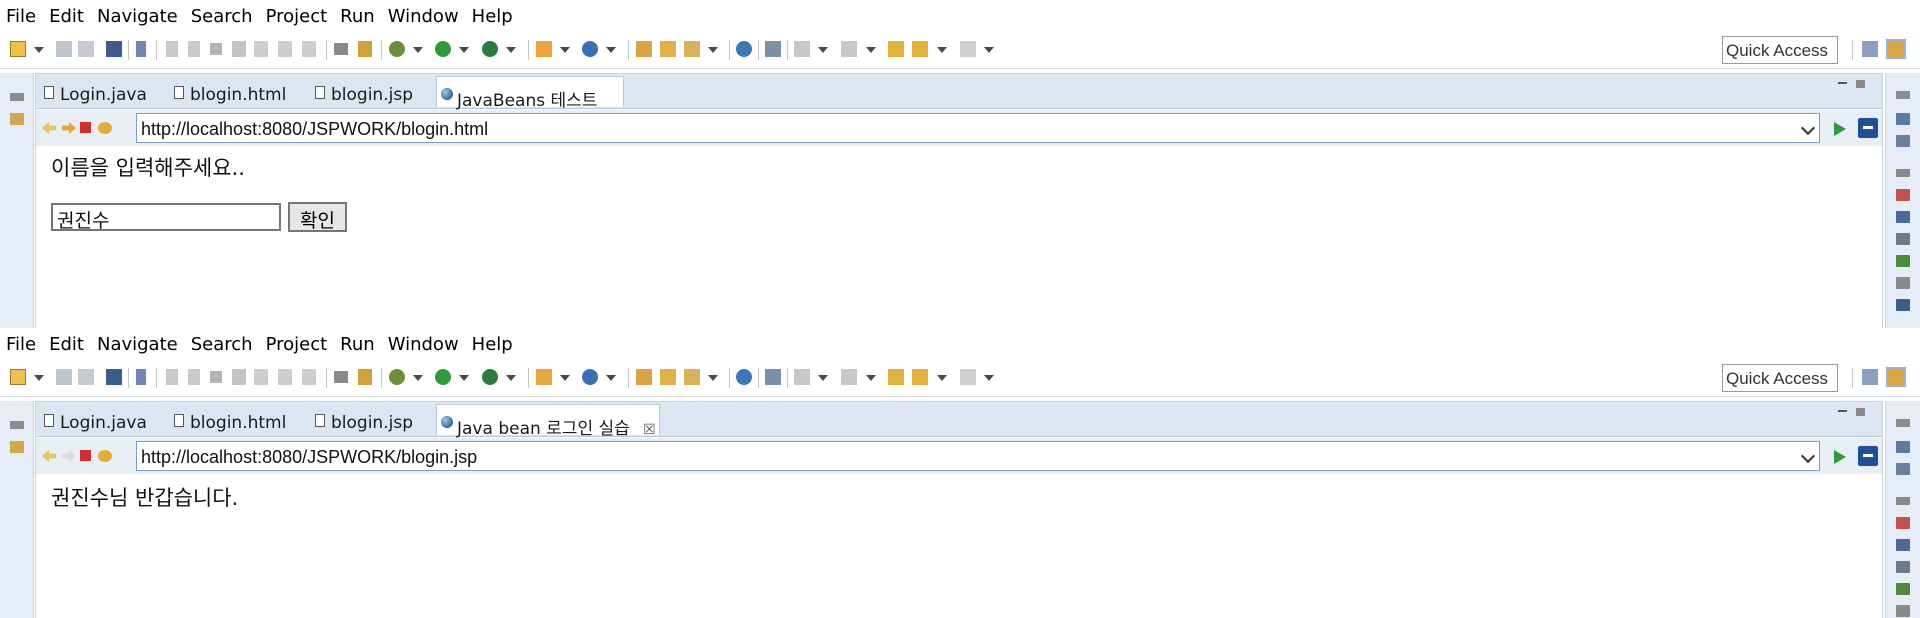 The image size is (1920, 618). What do you see at coordinates (309, 377) in the screenshot?
I see `step-return-icon` at bounding box center [309, 377].